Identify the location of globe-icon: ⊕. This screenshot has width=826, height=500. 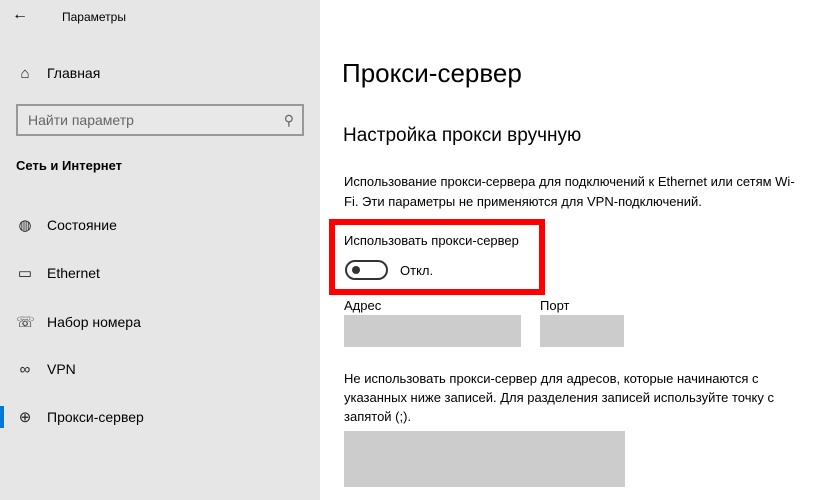
(25, 417).